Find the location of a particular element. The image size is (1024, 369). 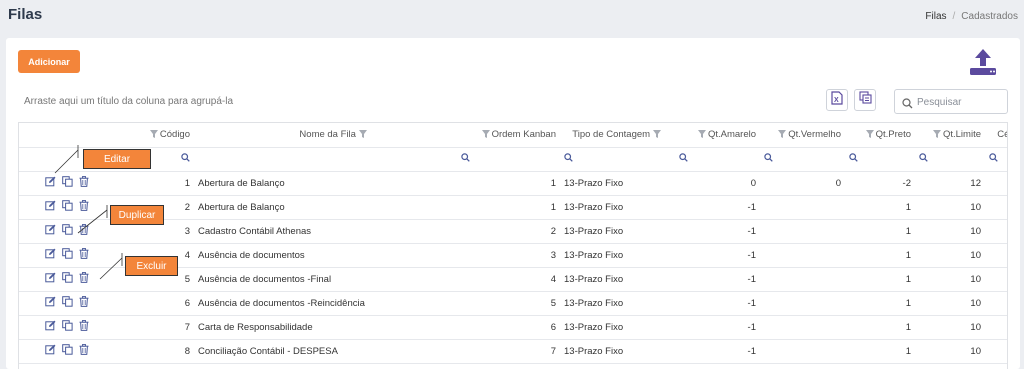

filter-cell-celula is located at coordinates (996, 159).